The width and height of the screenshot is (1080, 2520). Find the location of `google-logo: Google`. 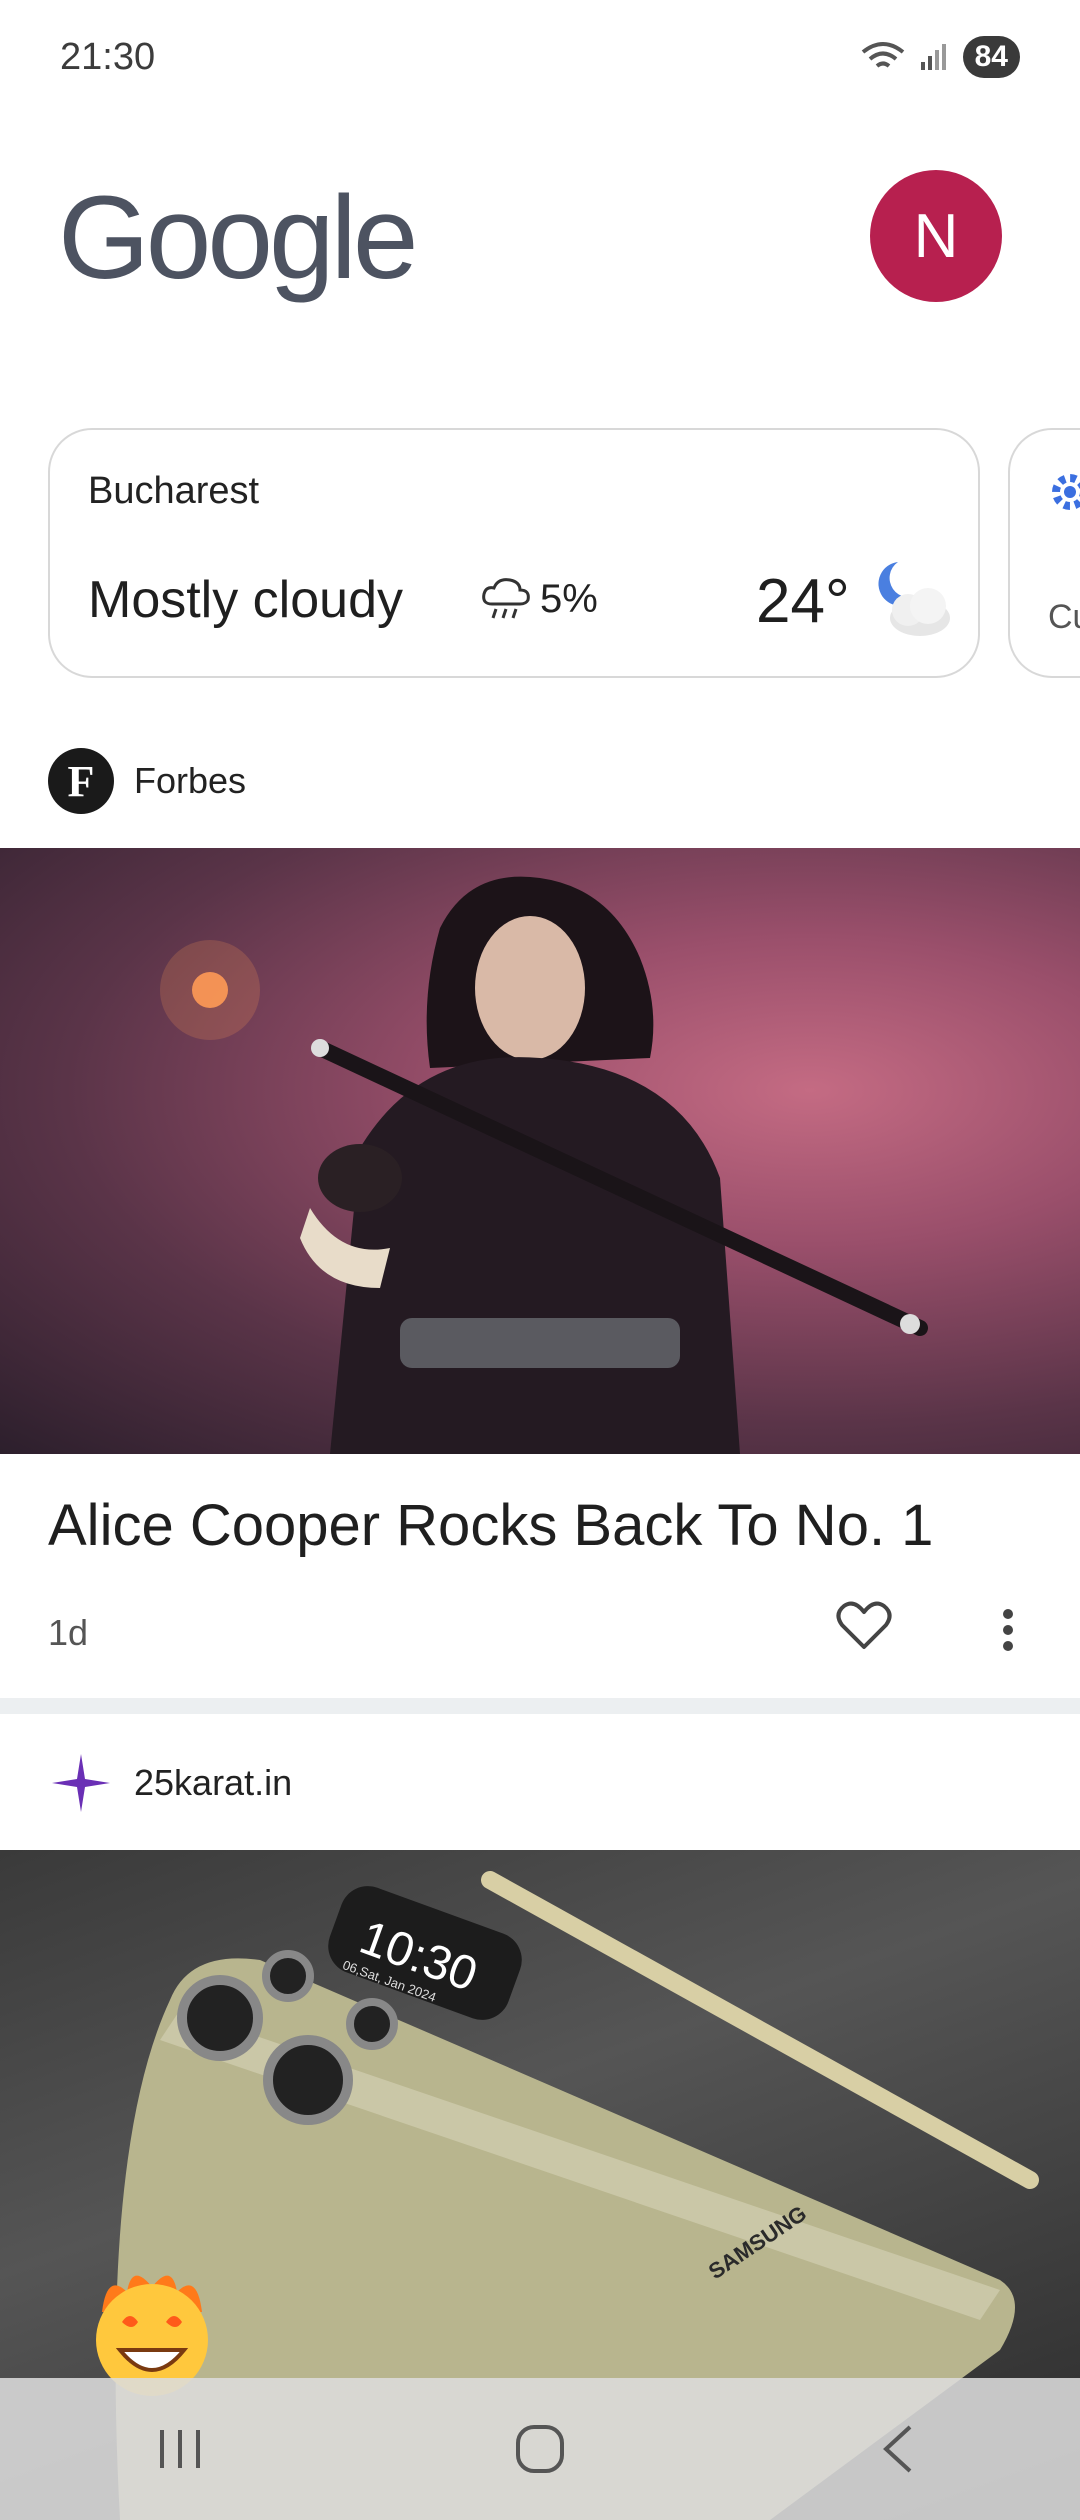

google-logo: Google is located at coordinates (238, 238).